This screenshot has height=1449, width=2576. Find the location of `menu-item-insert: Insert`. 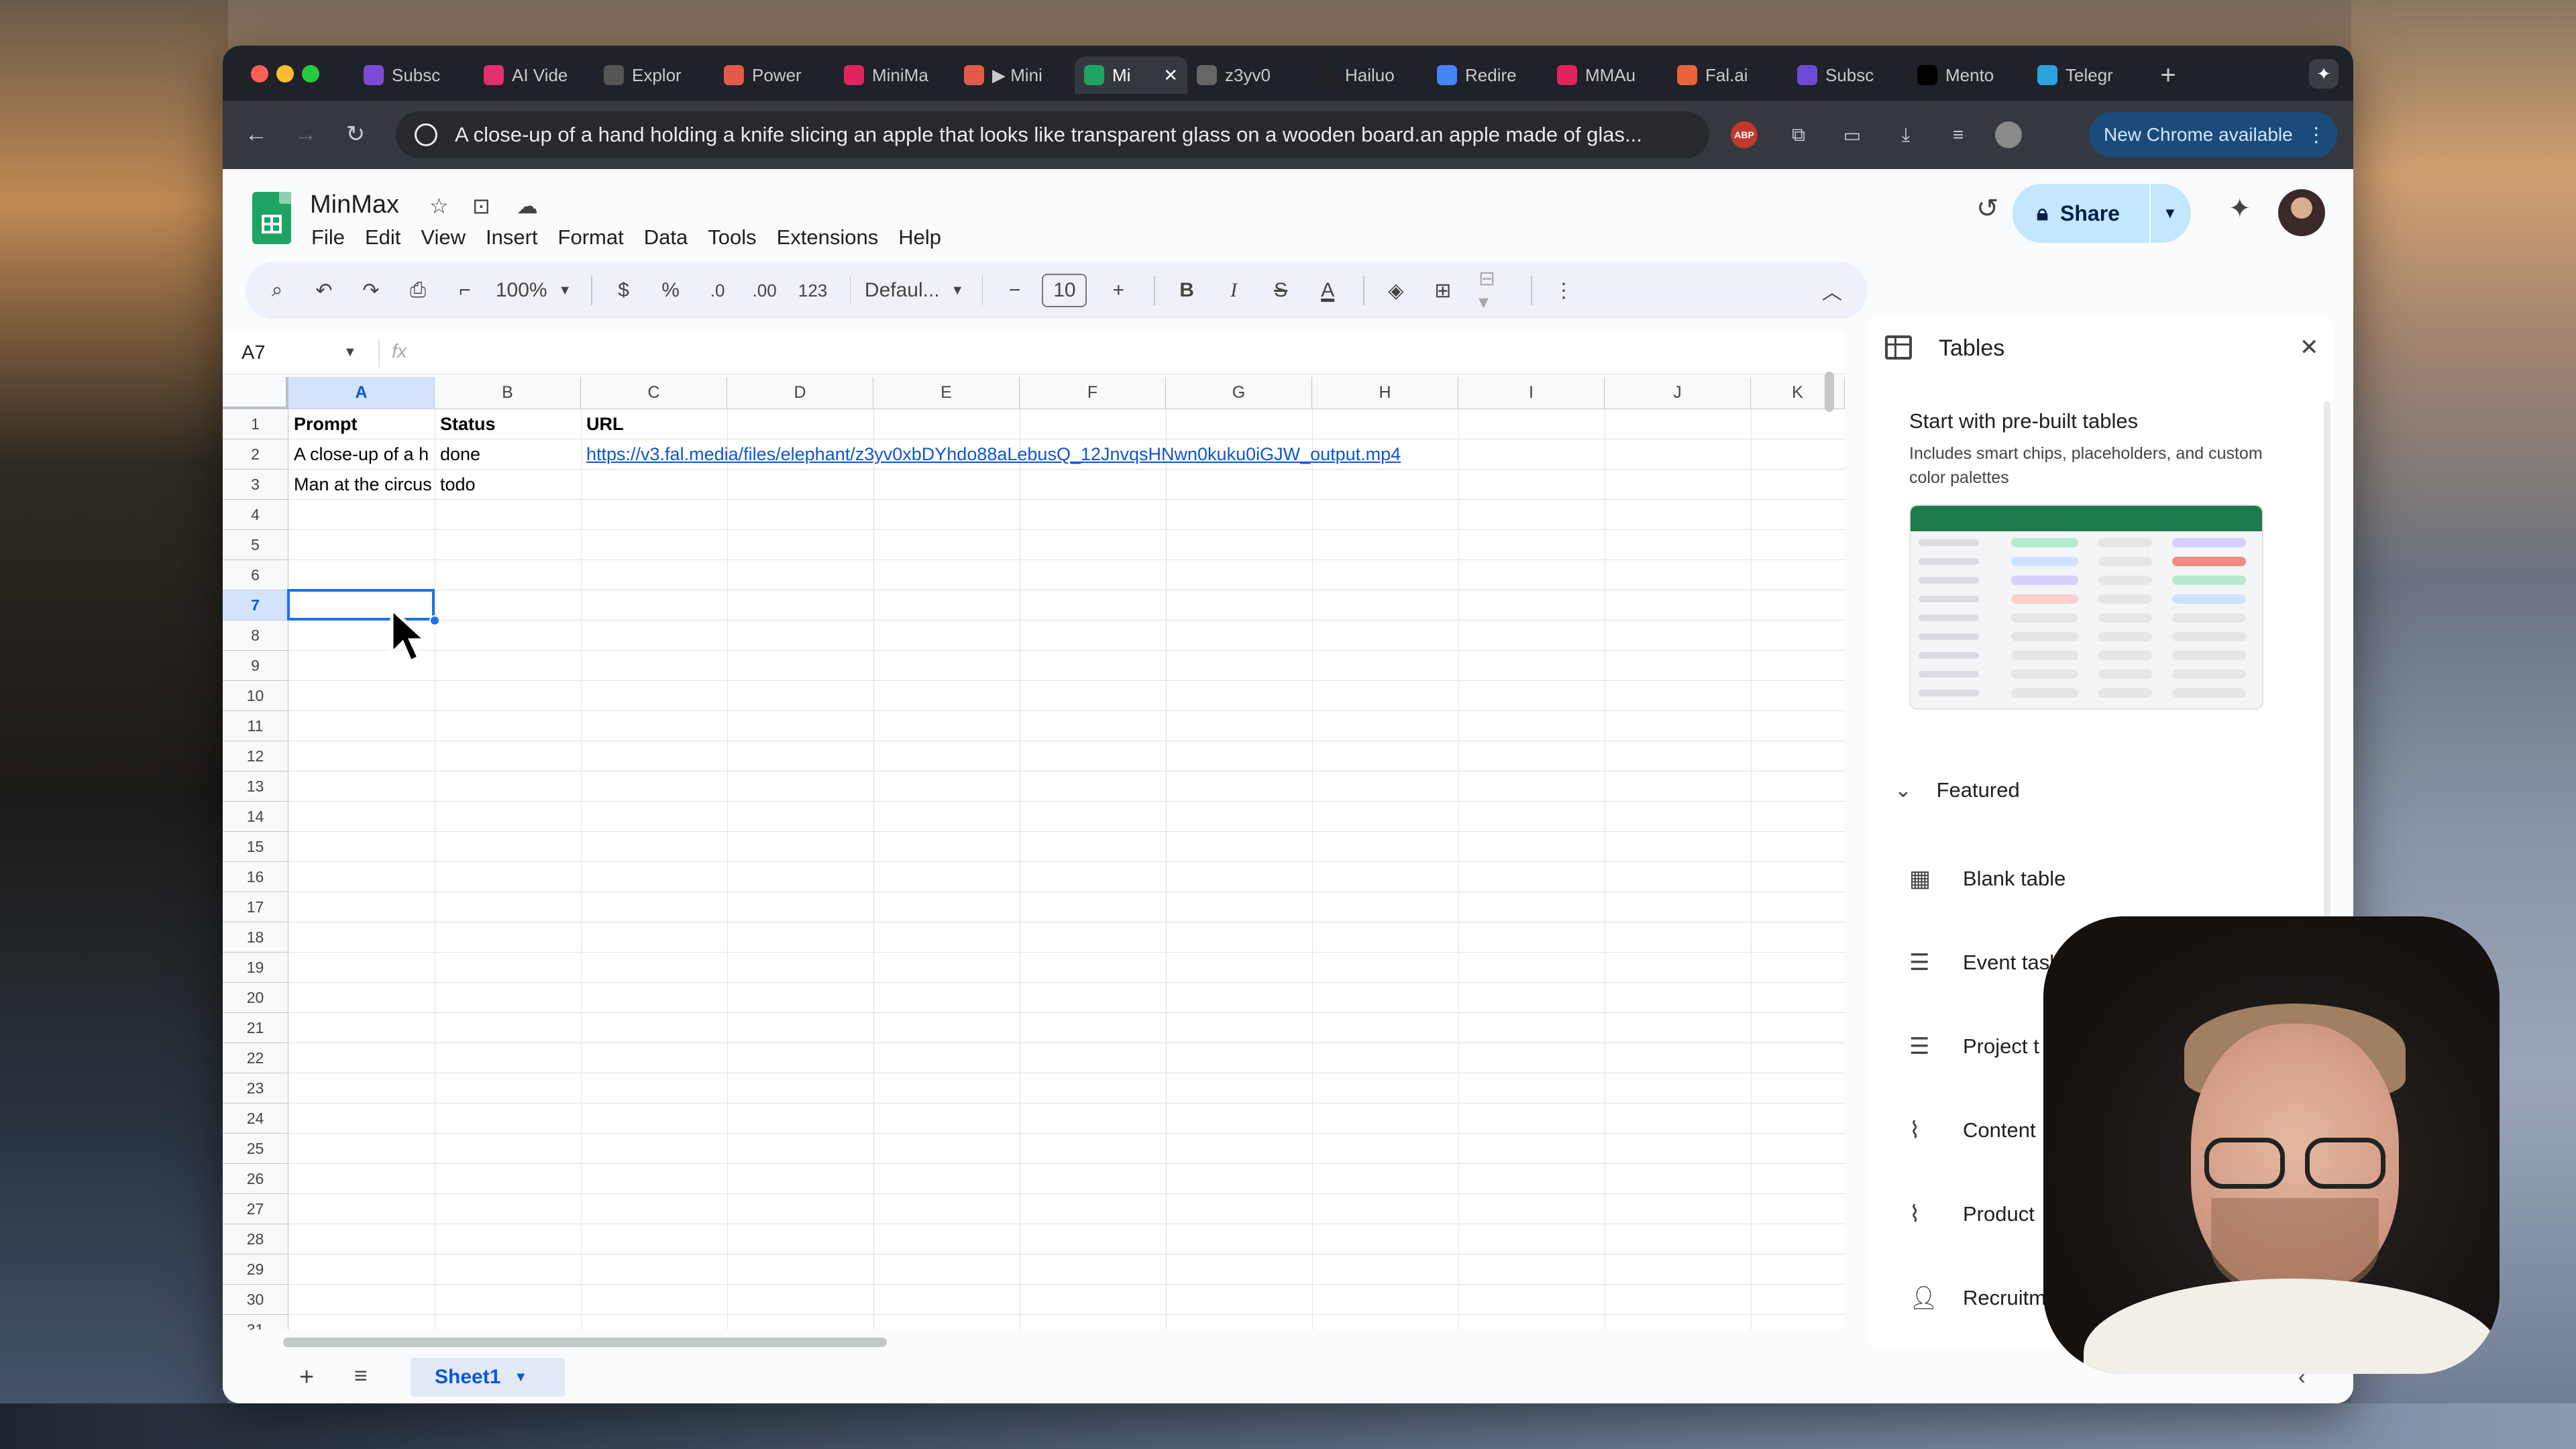

menu-item-insert: Insert is located at coordinates (512, 237).